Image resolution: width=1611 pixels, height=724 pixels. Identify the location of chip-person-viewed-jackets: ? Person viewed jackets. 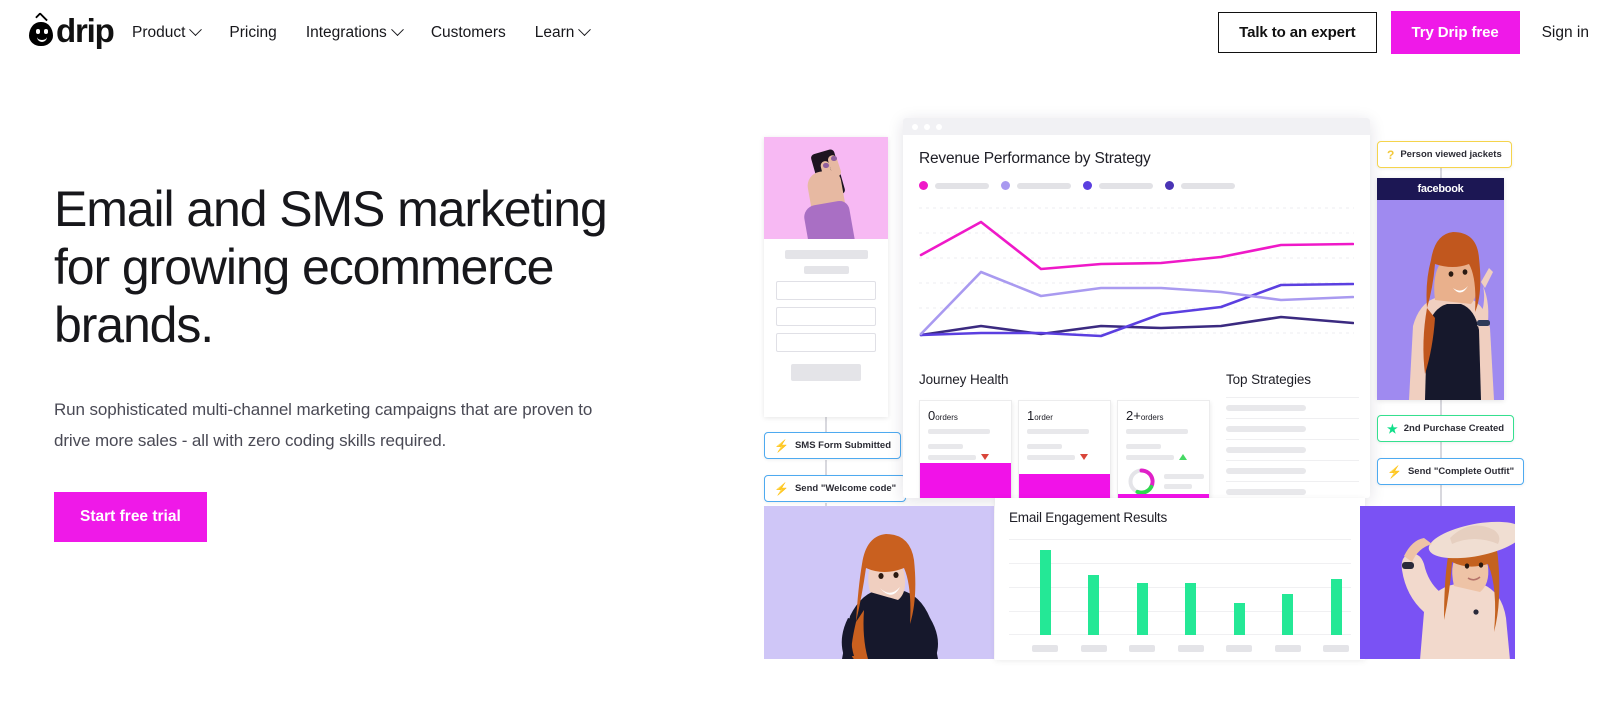
(1444, 154).